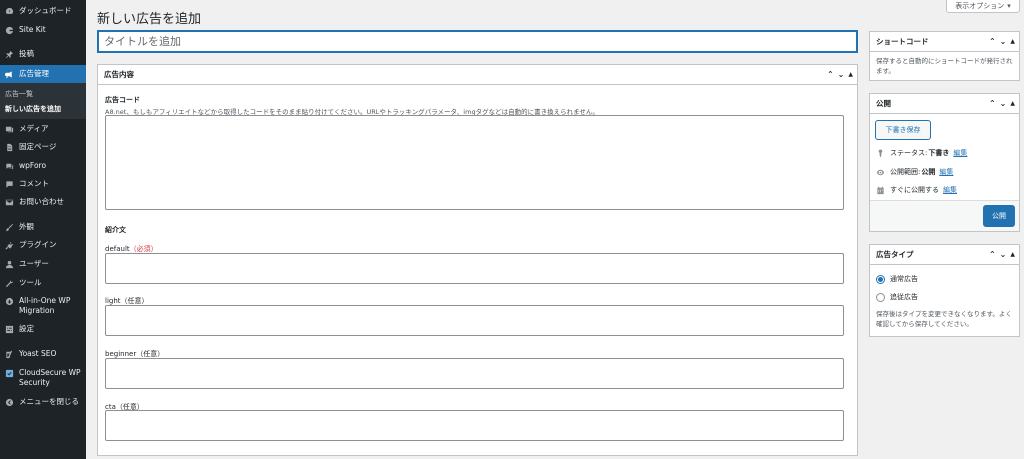 This screenshot has height=459, width=1024. I want to click on ad-type-option-label: 追従広告, so click(904, 297).